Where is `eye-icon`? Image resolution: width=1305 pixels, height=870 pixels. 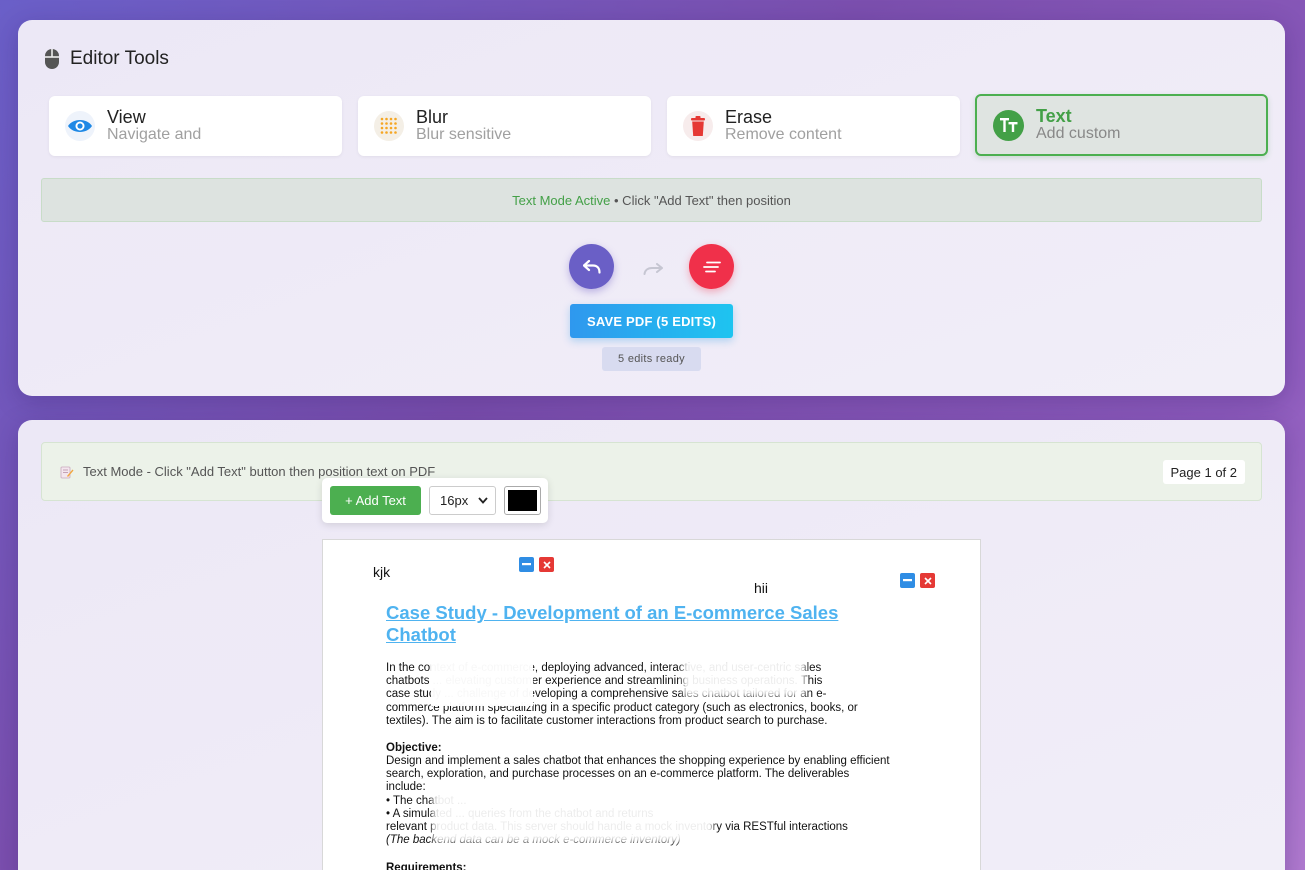
eye-icon is located at coordinates (80, 126).